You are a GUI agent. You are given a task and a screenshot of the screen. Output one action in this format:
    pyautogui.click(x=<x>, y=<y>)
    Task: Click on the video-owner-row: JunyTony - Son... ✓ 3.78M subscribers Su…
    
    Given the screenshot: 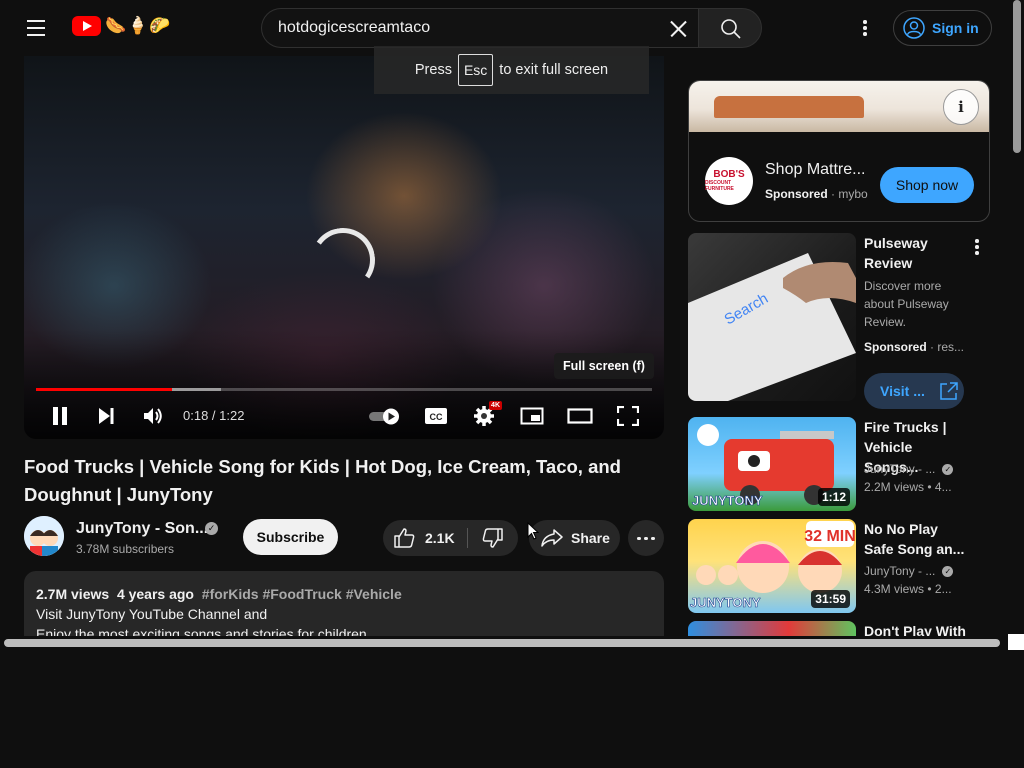 What is the action you would take?
    pyautogui.click(x=344, y=537)
    